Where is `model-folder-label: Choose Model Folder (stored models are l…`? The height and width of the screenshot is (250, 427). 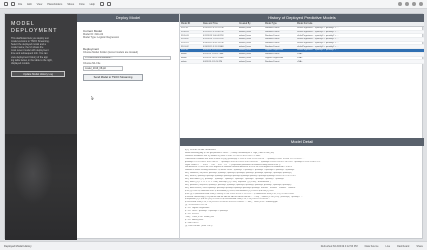 model-folder-label: Choose Model Folder (stored models are l… is located at coordinates (111, 53).